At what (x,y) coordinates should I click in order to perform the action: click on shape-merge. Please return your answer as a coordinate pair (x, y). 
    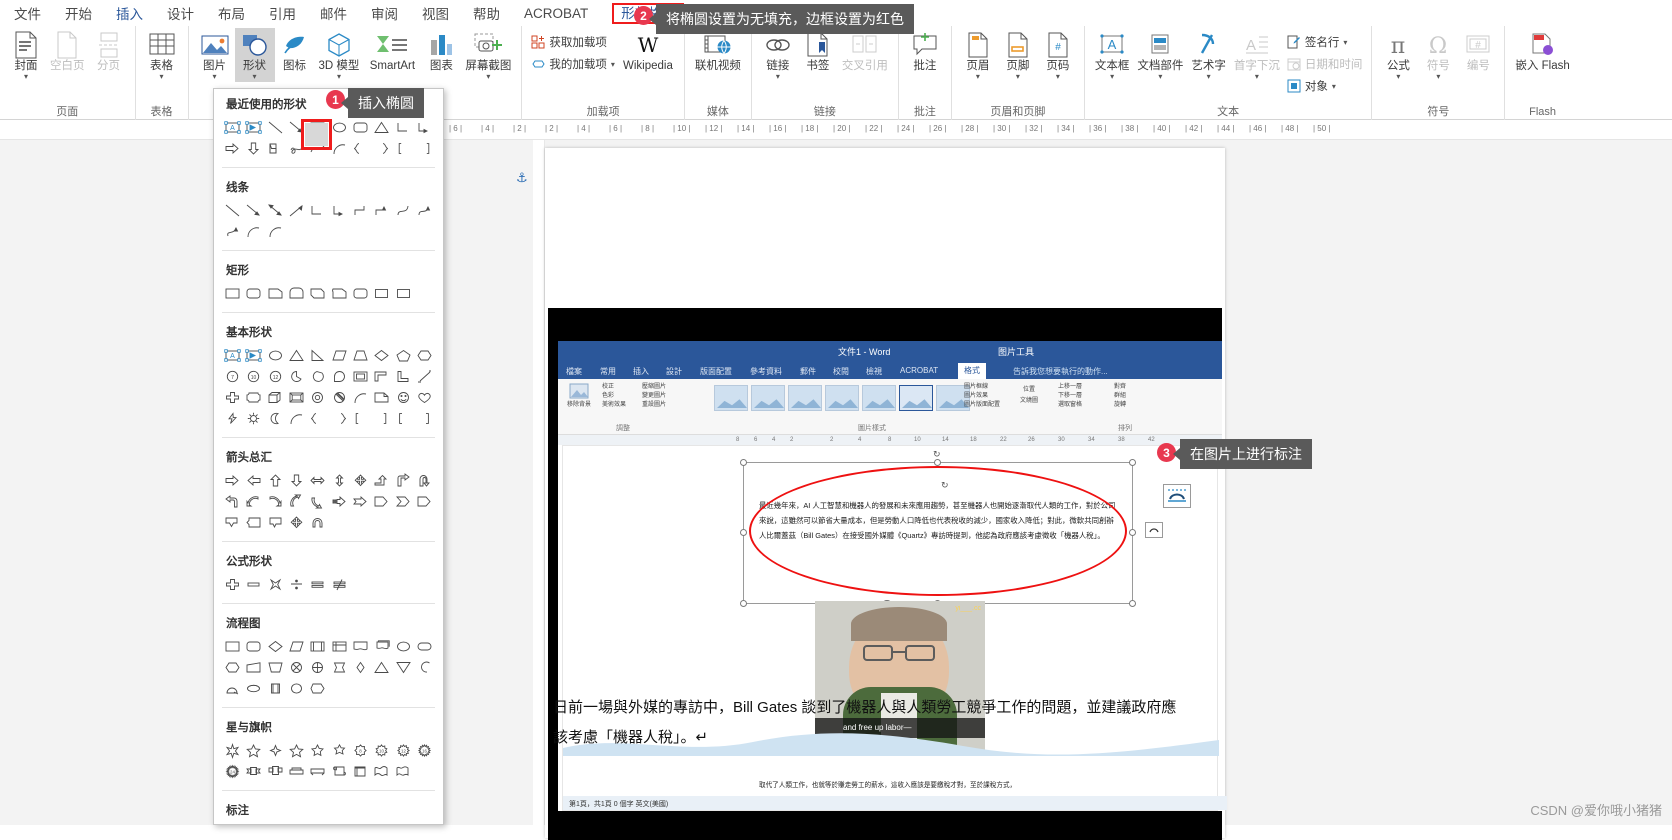
    Looking at the image, I should click on (424, 667).